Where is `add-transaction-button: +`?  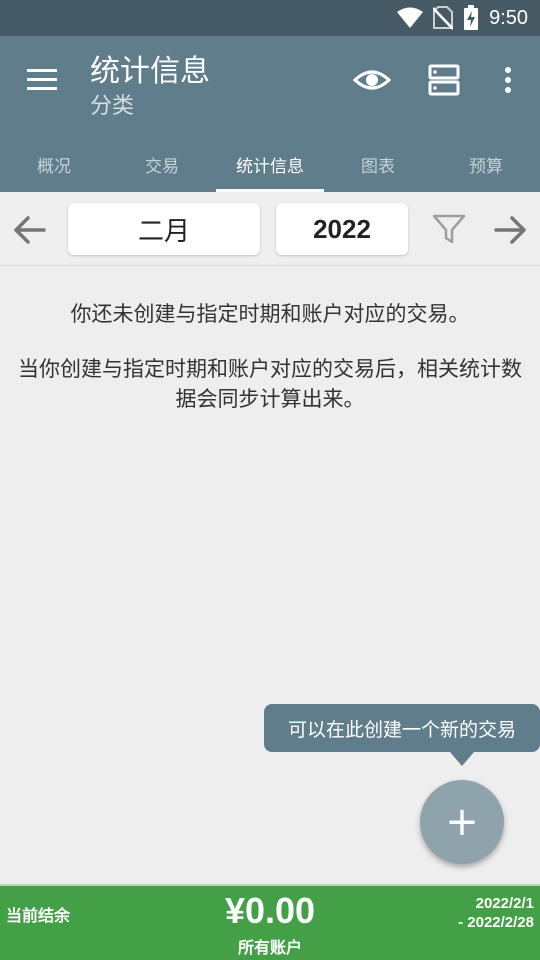
add-transaction-button: + is located at coordinates (462, 822).